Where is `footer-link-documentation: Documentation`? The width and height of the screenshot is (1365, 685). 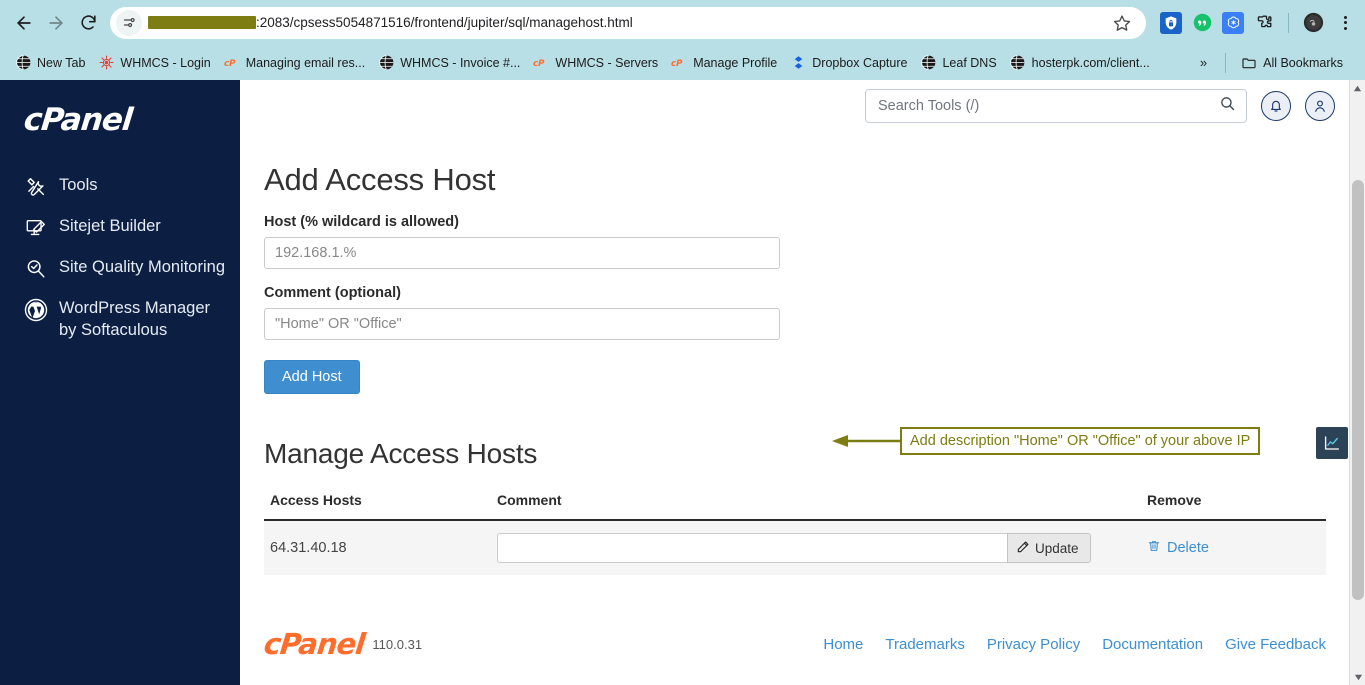
footer-link-documentation: Documentation is located at coordinates (1152, 644).